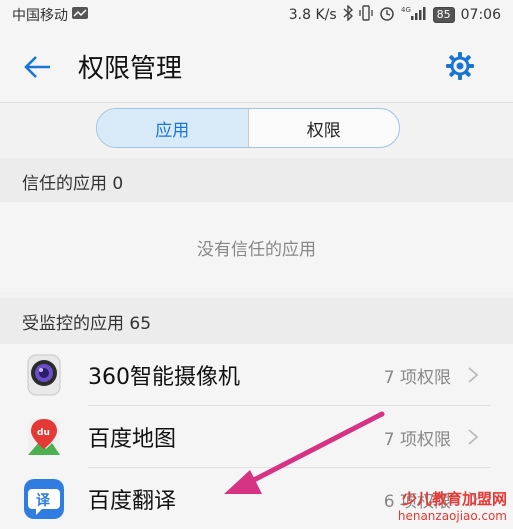  Describe the element at coordinates (80, 15) in the screenshot. I see `activity-icon` at that location.